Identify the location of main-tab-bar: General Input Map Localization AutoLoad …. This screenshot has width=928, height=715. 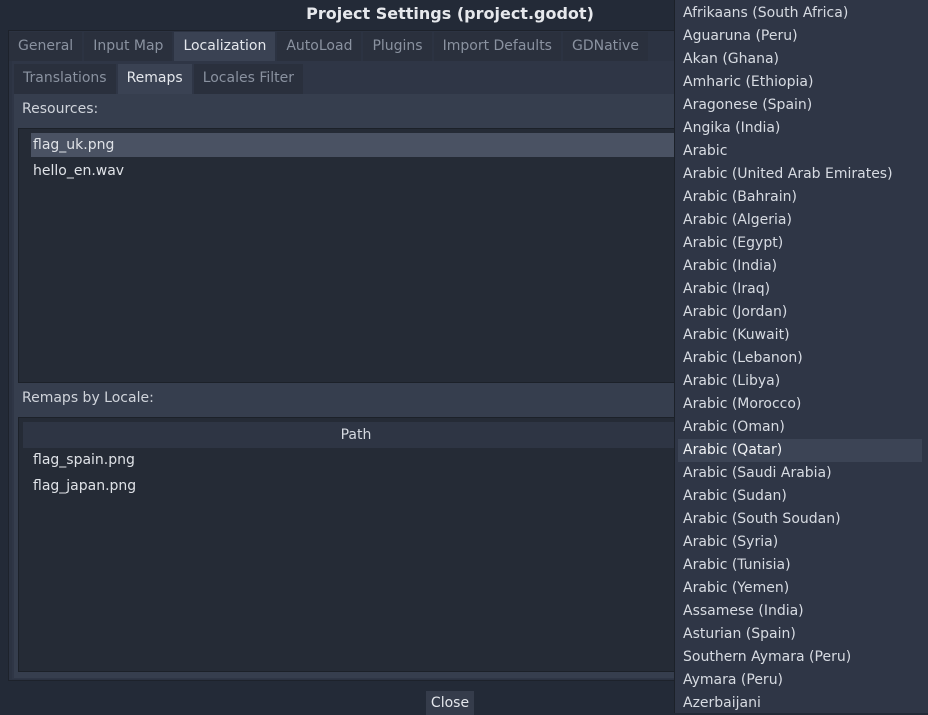
(329, 46).